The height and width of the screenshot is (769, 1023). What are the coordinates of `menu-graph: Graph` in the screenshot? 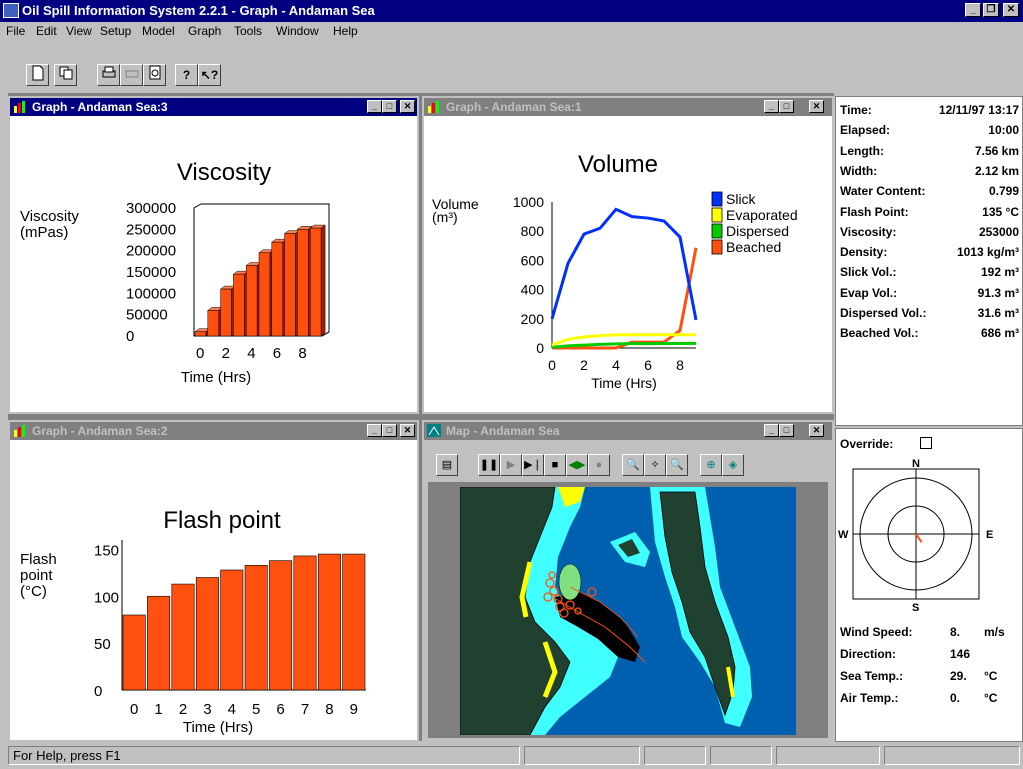 It's located at (204, 31).